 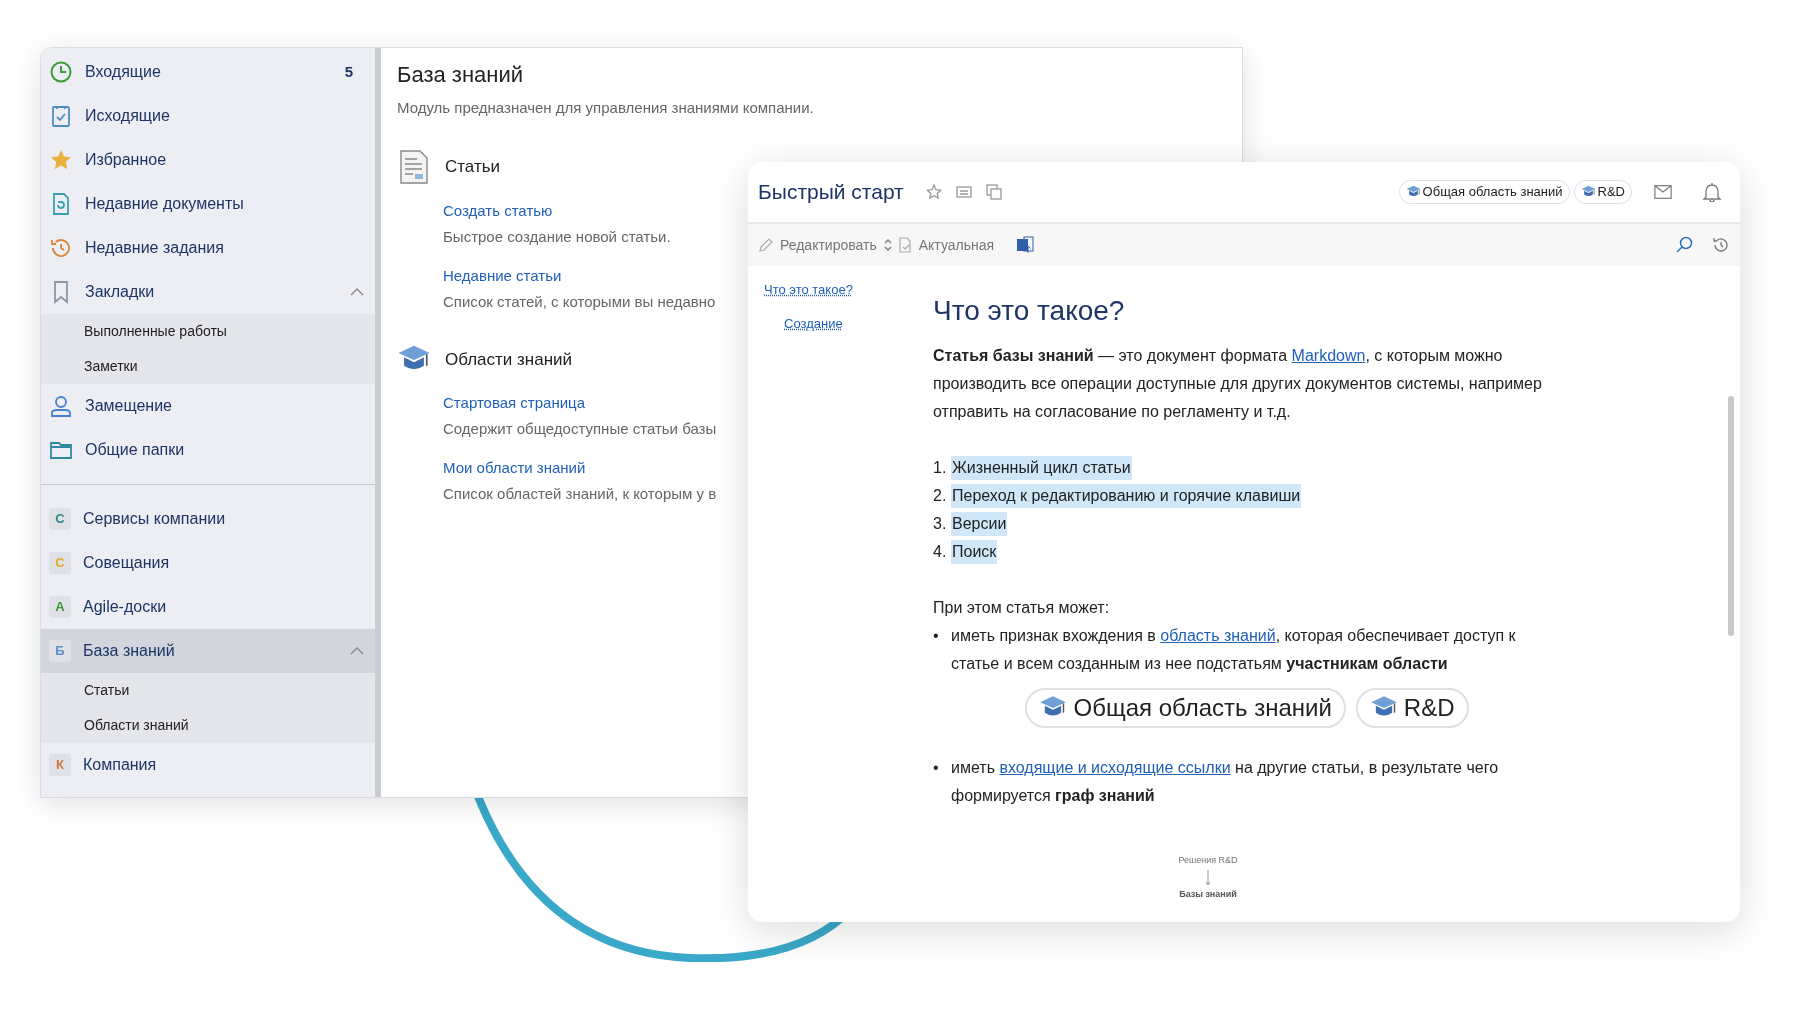 I want to click on person-icon, so click(x=61, y=406).